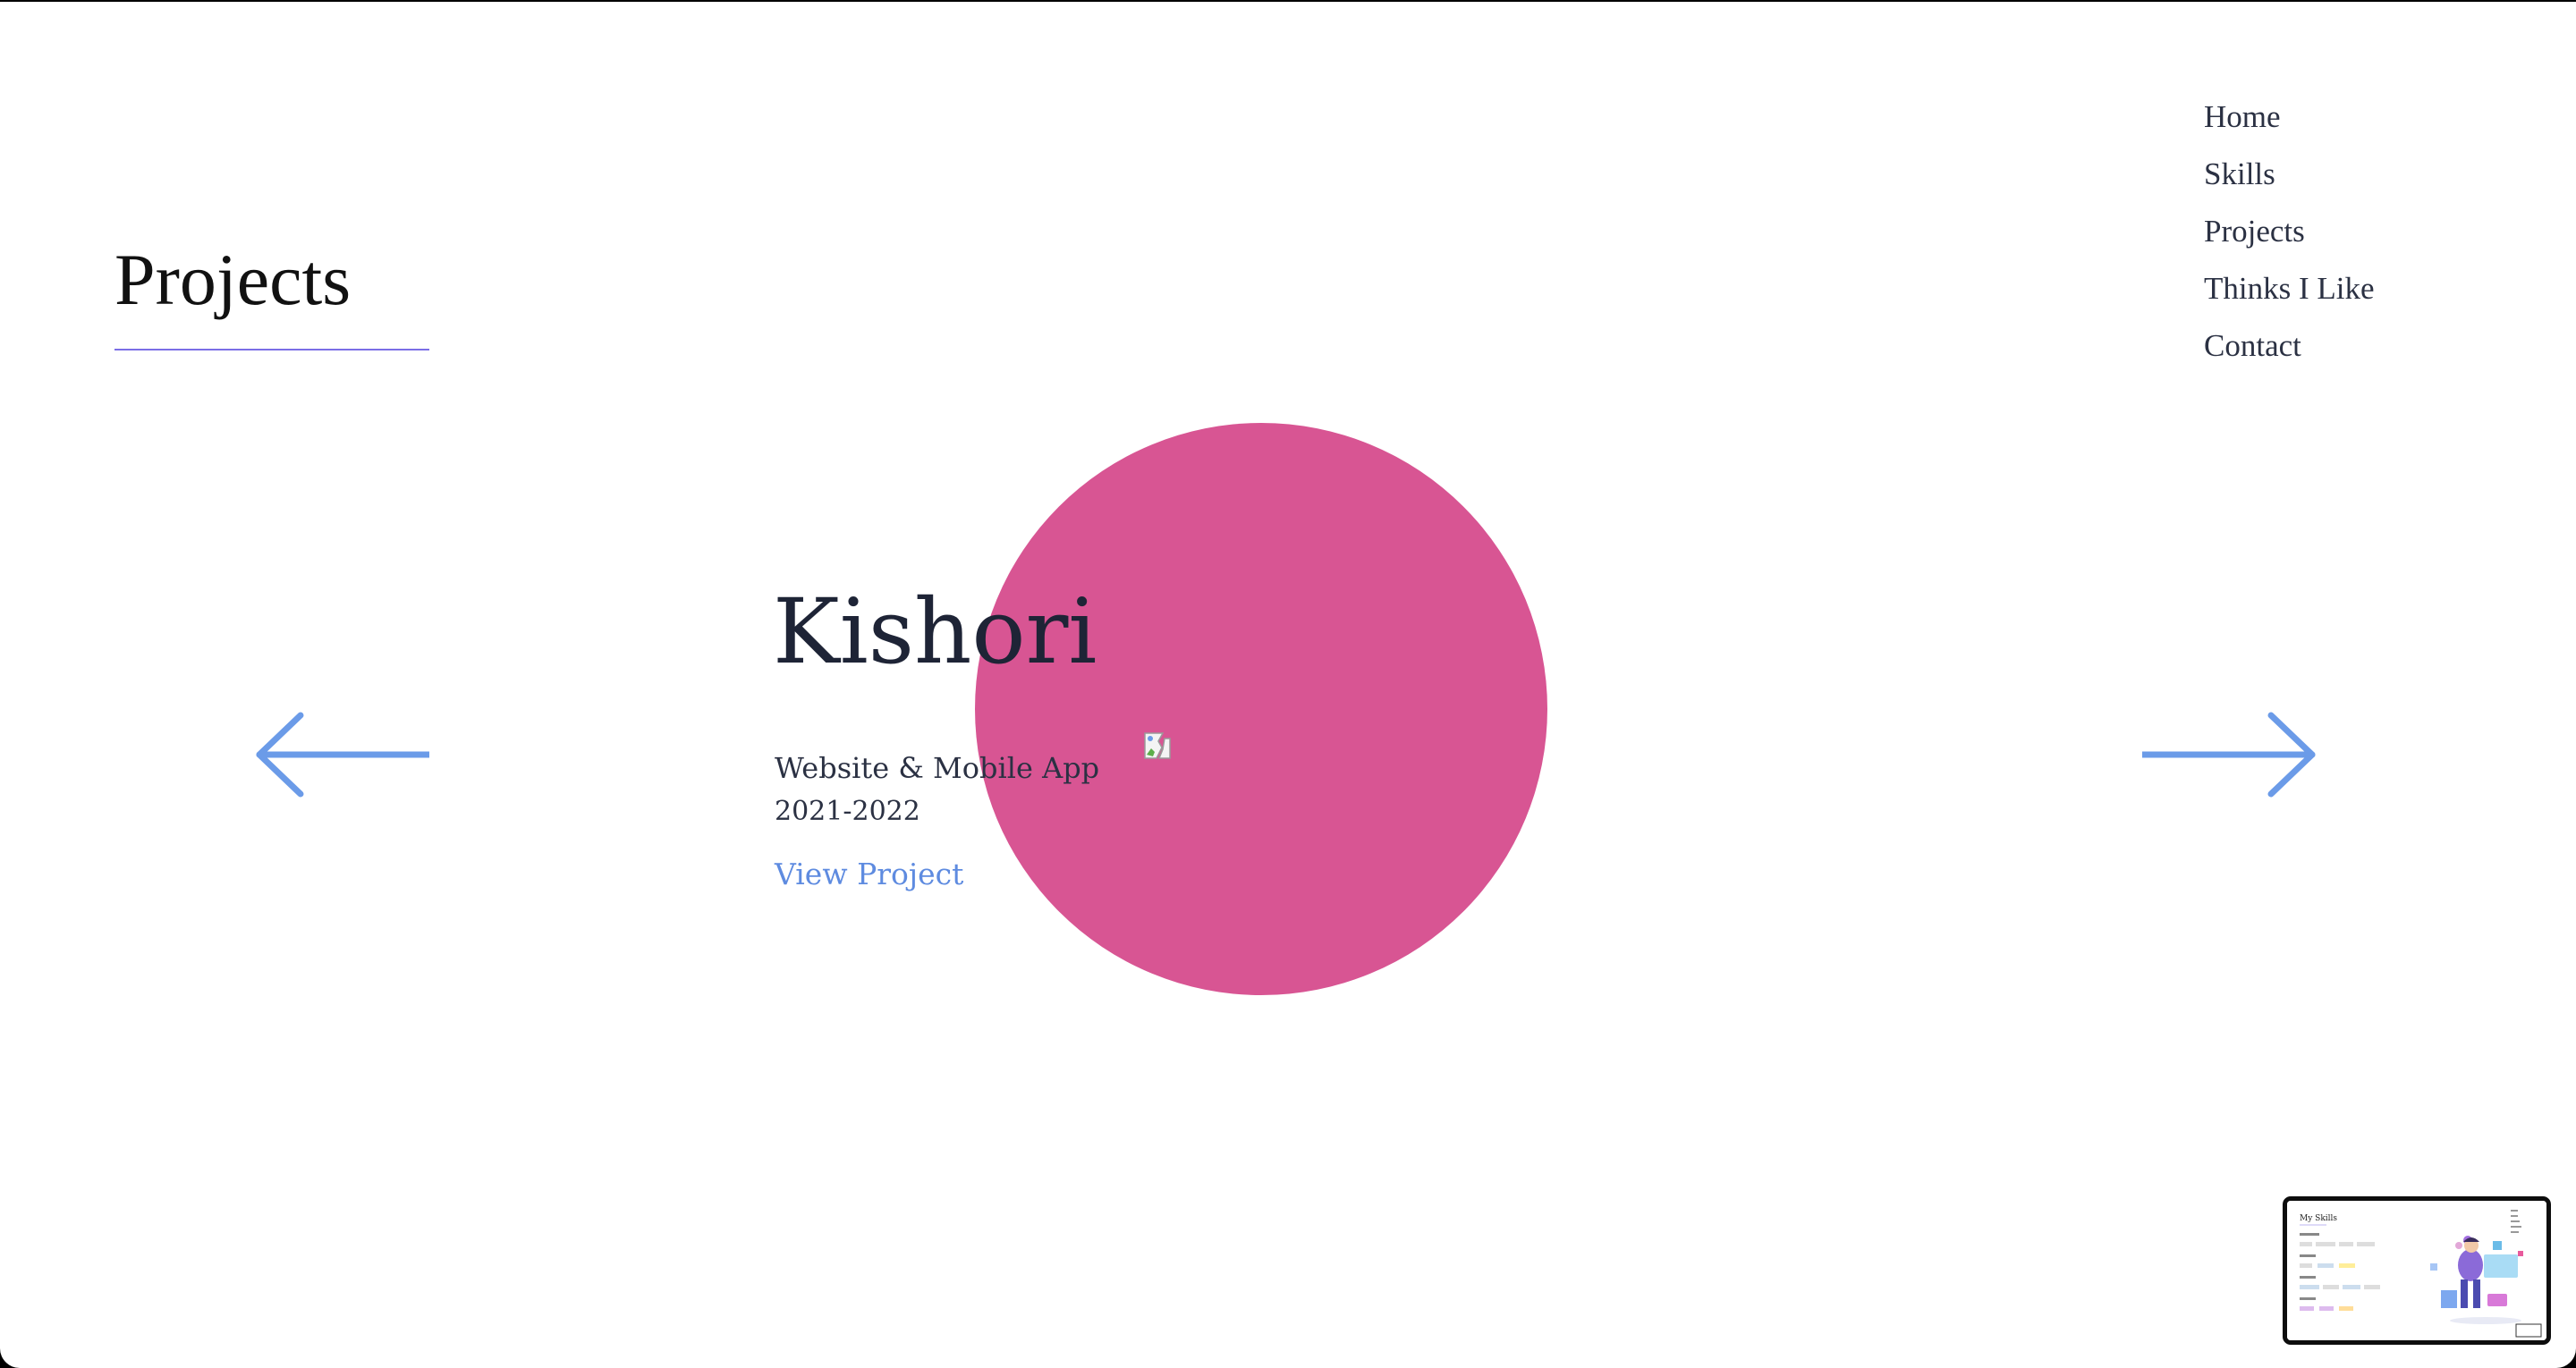 This screenshot has width=2576, height=1368. I want to click on nav-item-contact: Contact, so click(2289, 354).